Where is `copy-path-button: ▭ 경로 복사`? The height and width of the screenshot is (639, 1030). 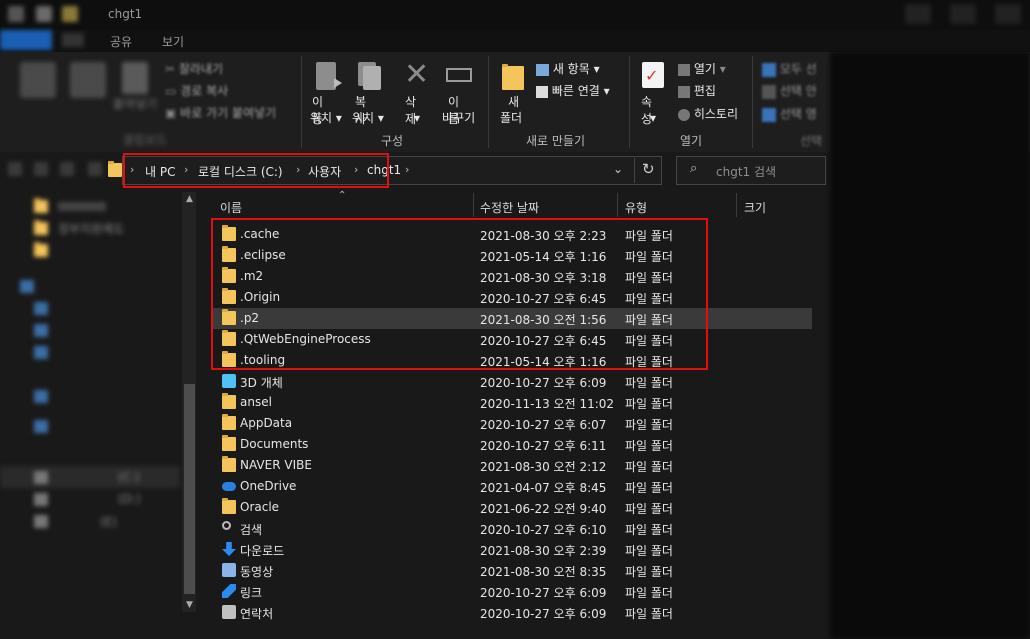 copy-path-button: ▭ 경로 복사 is located at coordinates (196, 90).